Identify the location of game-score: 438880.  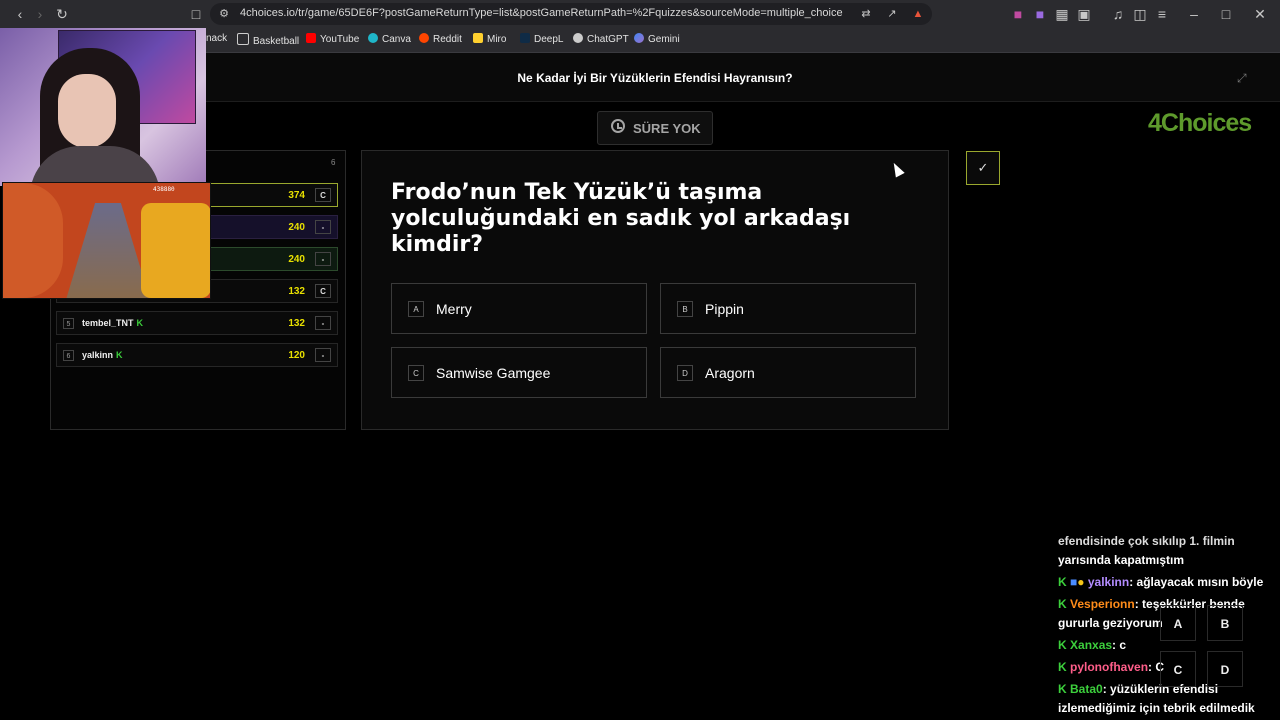
(164, 189).